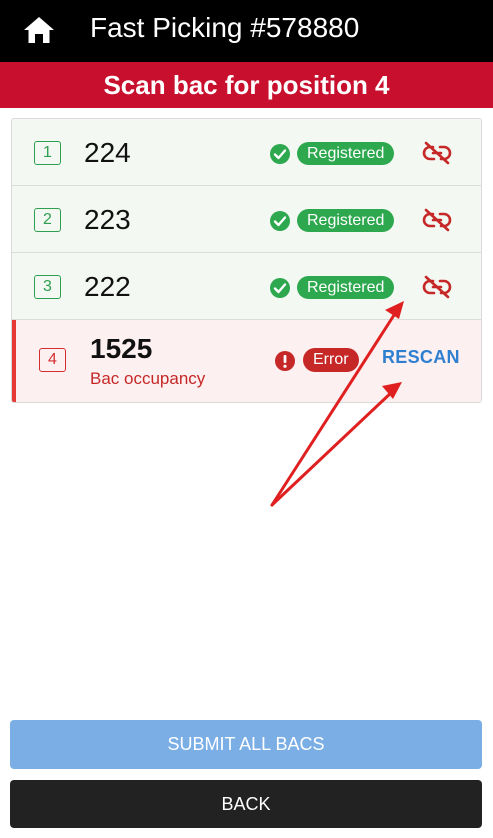 The width and height of the screenshot is (493, 838). I want to click on position-number: 4, so click(52, 360).